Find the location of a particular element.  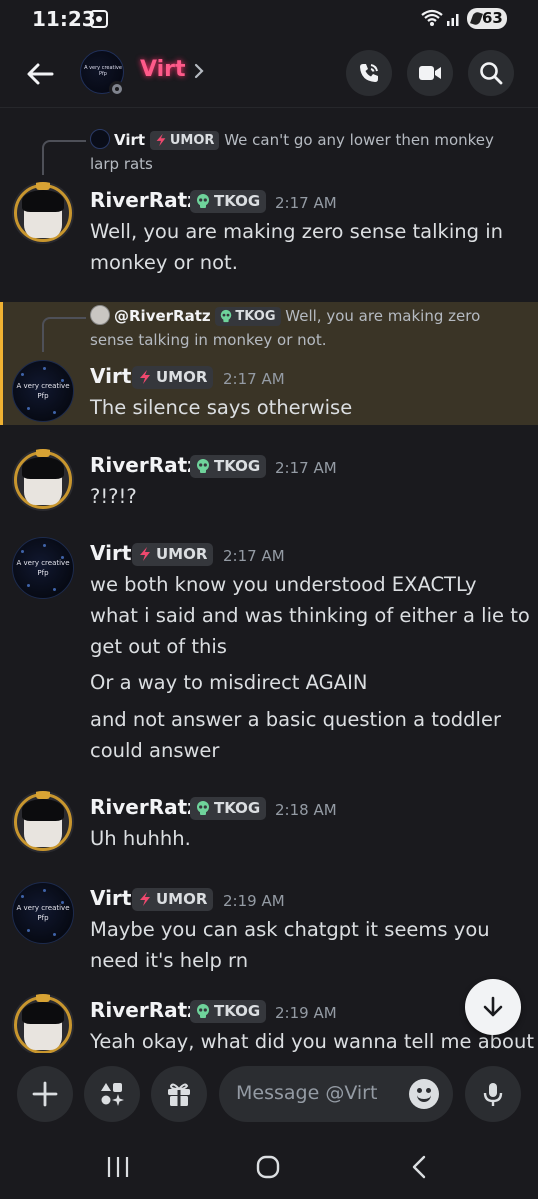

arrow-down-icon is located at coordinates (493, 1006).